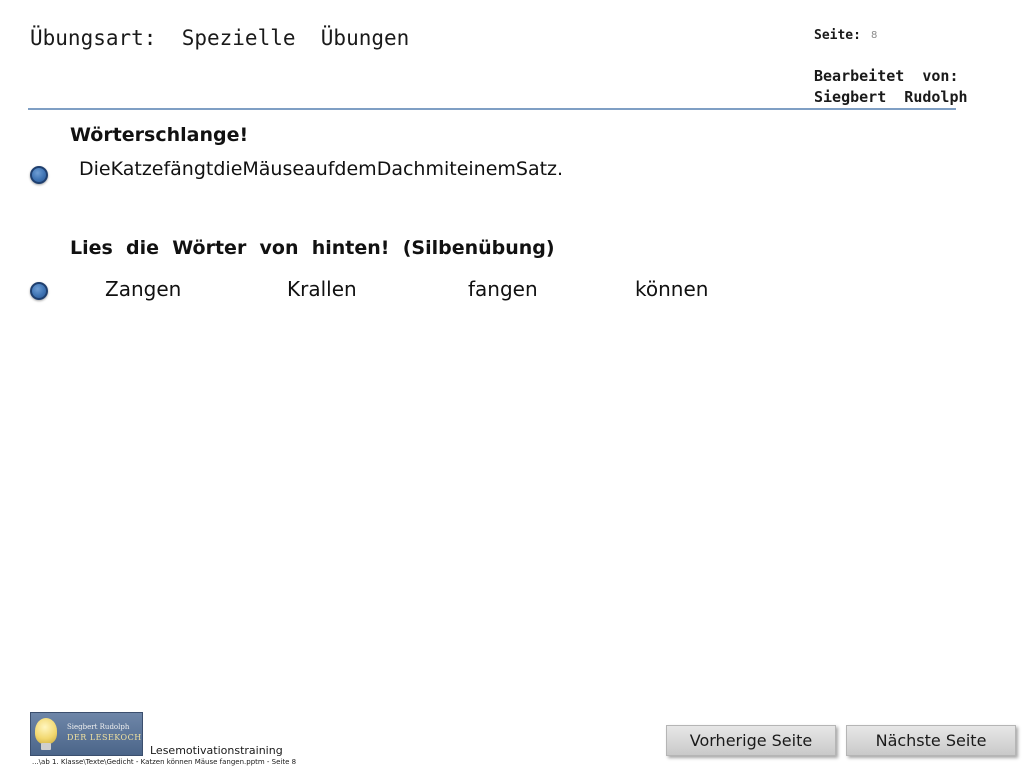 This screenshot has width=1024, height=768. I want to click on next-page-button: Nächste Seite, so click(931, 740).